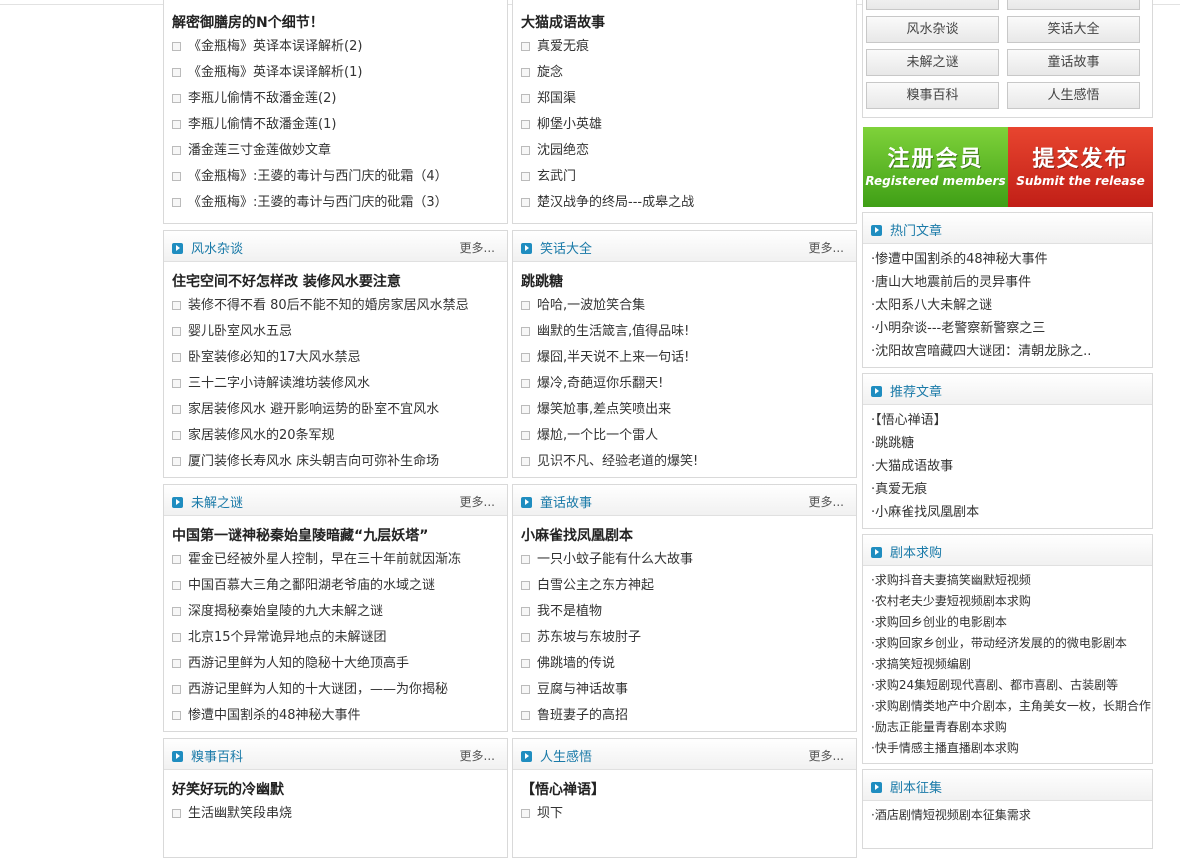  Describe the element at coordinates (684, 384) in the screenshot. I see `list-item: 爆冷,奇葩逗你乐翻天!` at that location.